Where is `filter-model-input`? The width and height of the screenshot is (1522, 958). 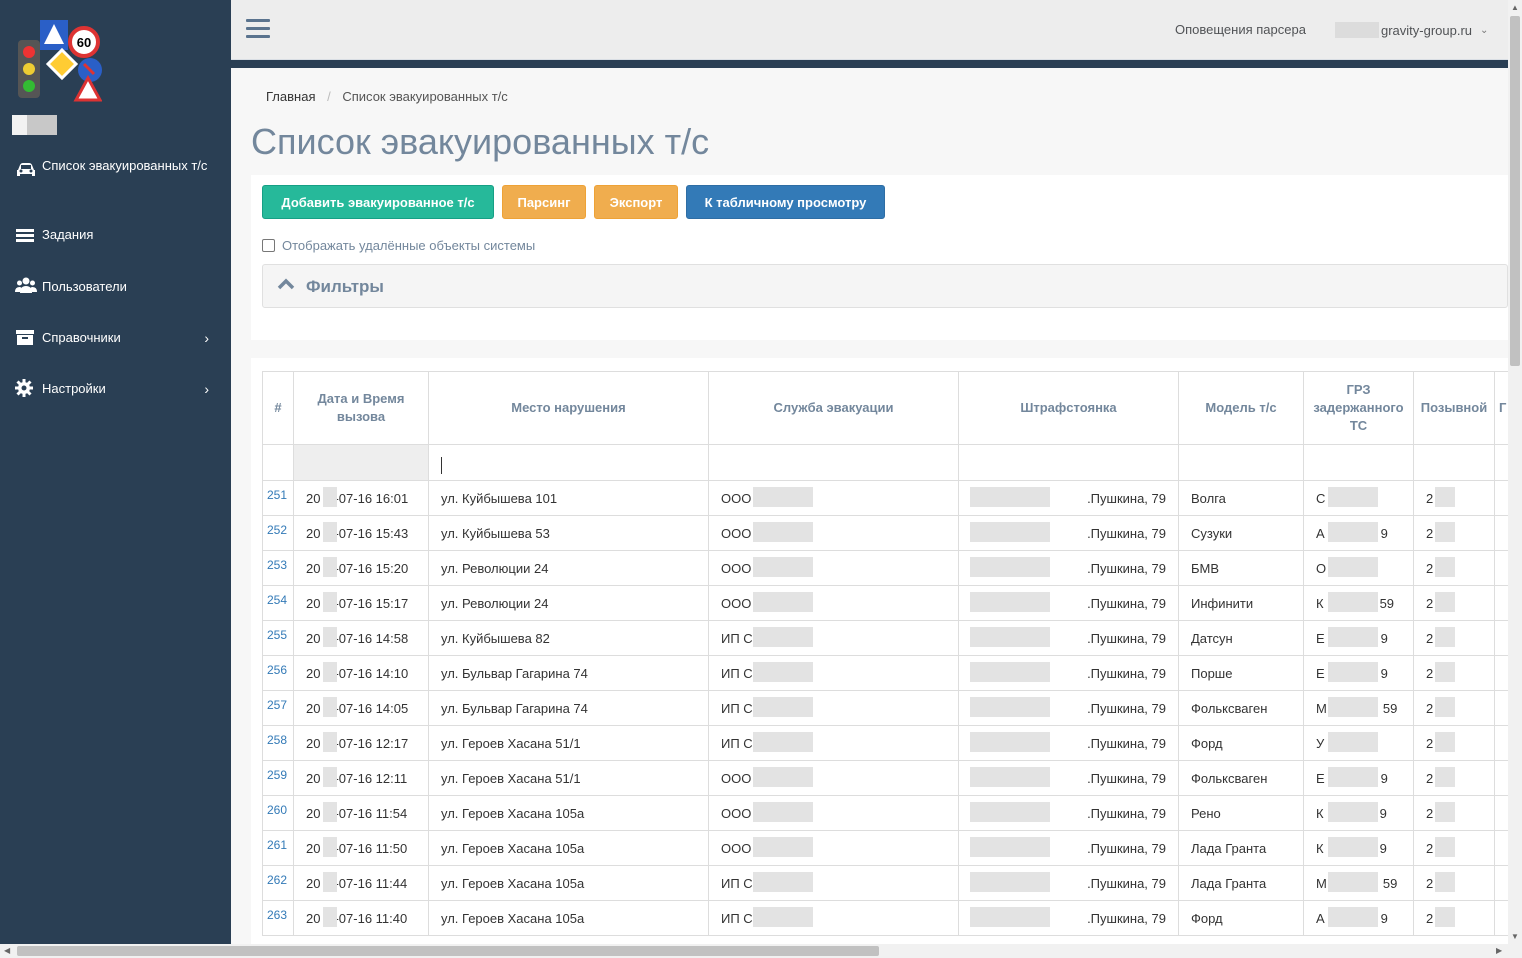 filter-model-input is located at coordinates (1241, 462).